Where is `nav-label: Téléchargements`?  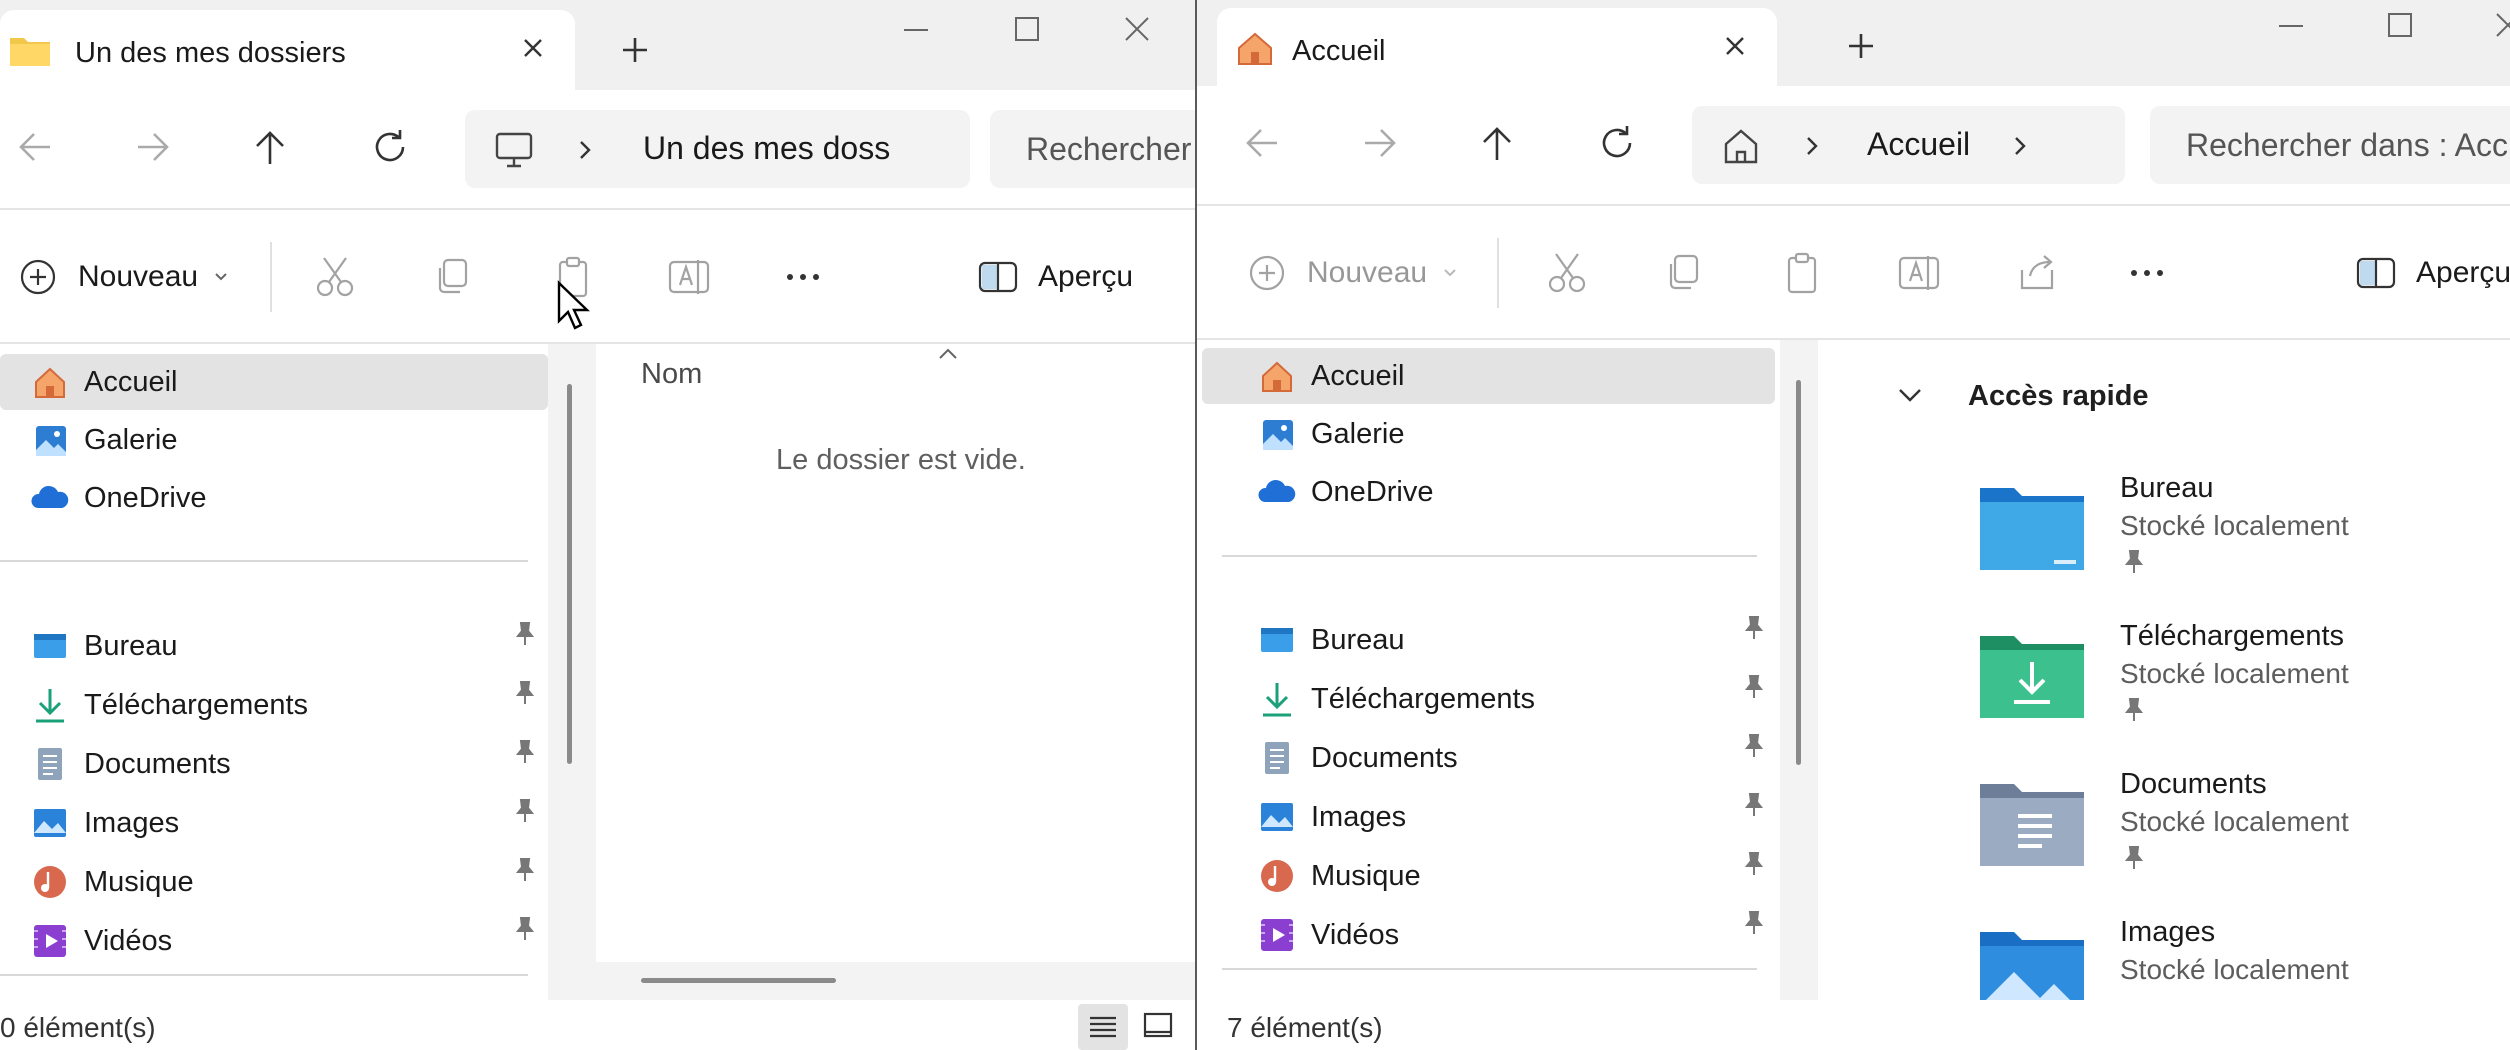
nav-label: Téléchargements is located at coordinates (196, 704).